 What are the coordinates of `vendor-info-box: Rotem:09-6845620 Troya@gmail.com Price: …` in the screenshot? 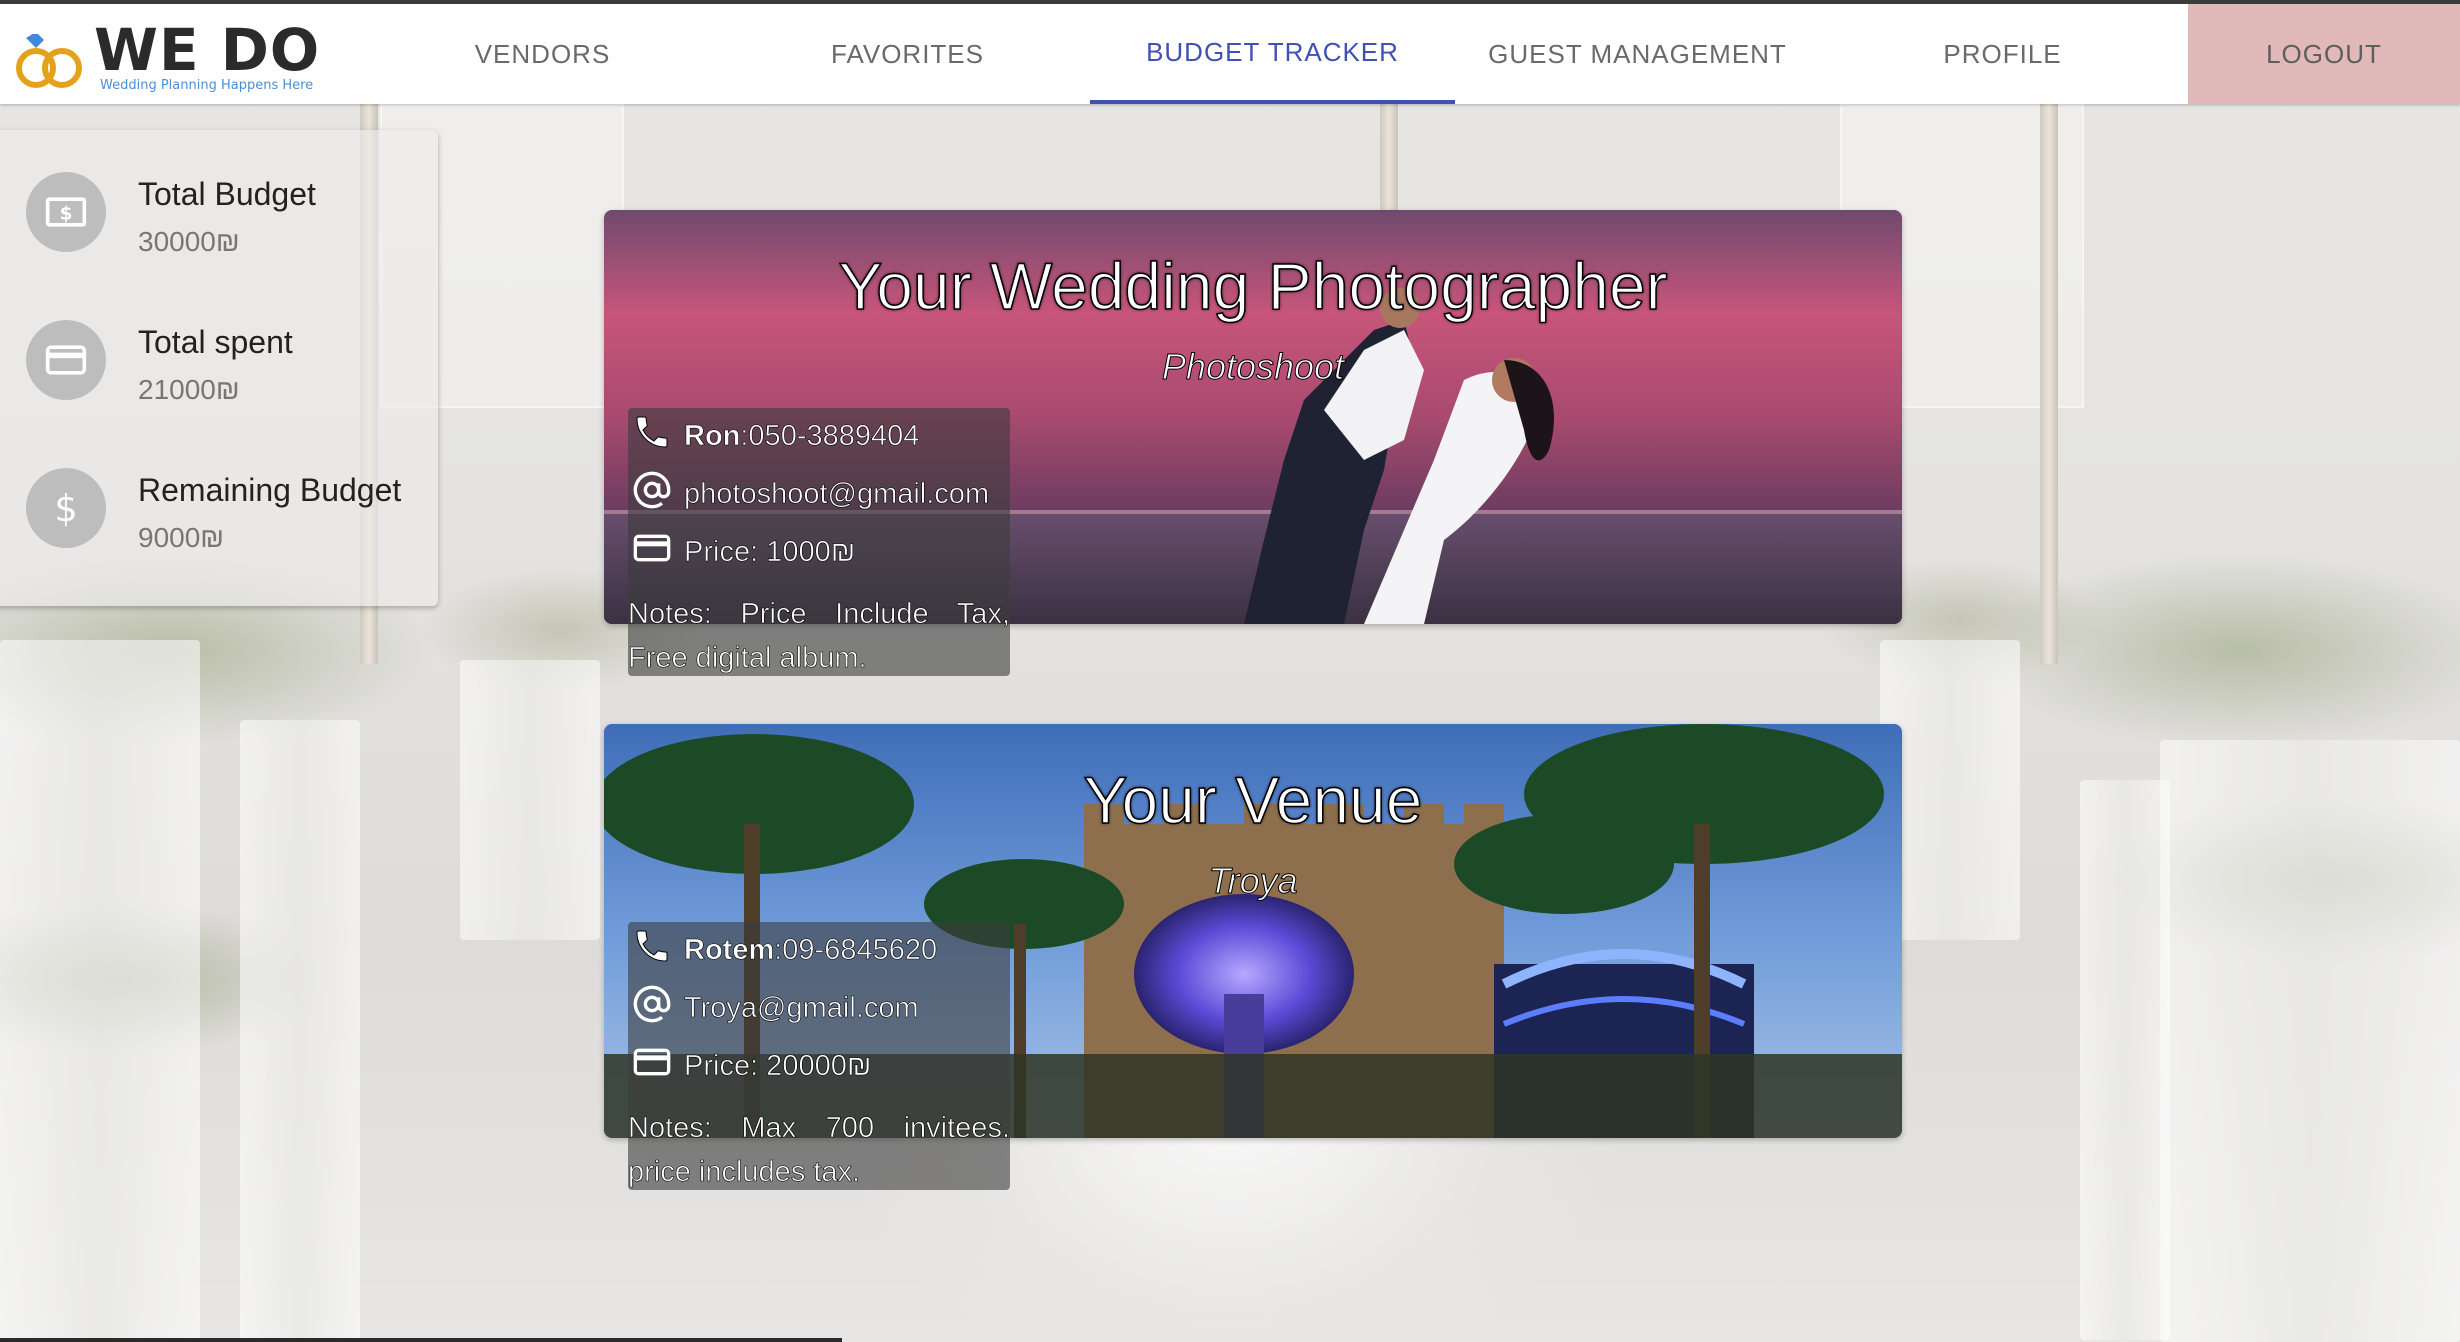 It's located at (819, 1056).